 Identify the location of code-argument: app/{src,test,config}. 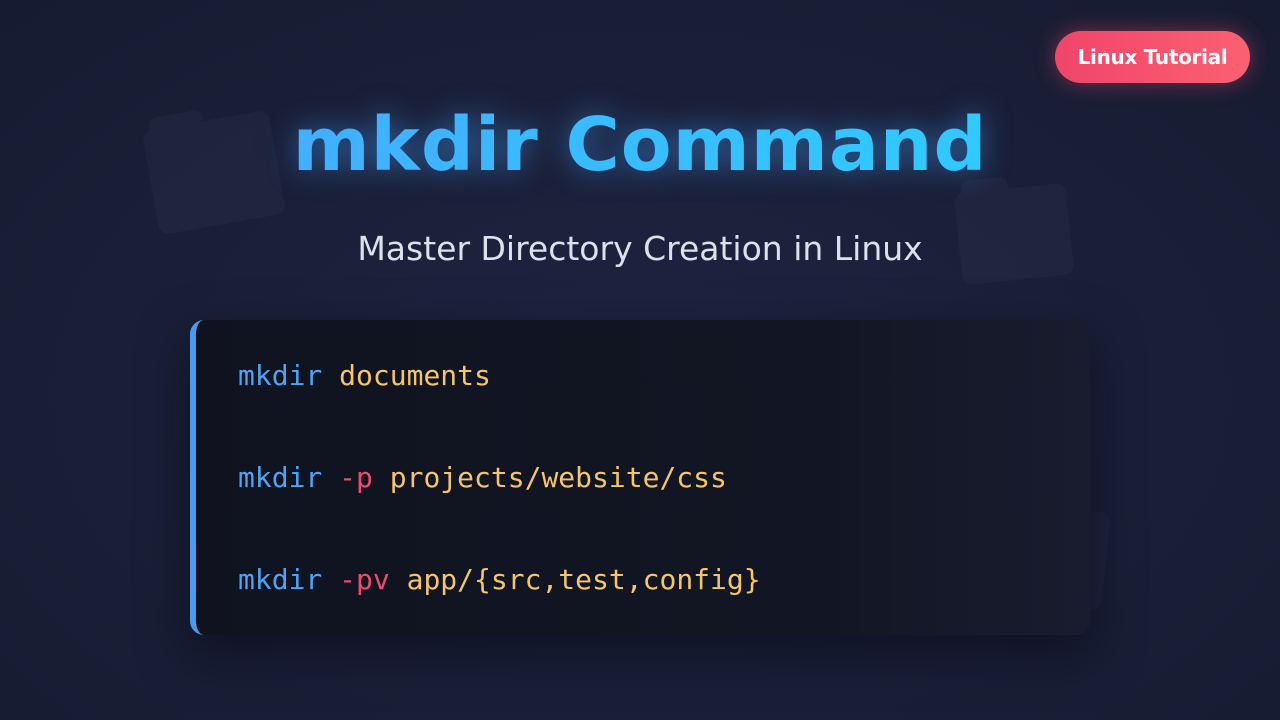
(583, 579).